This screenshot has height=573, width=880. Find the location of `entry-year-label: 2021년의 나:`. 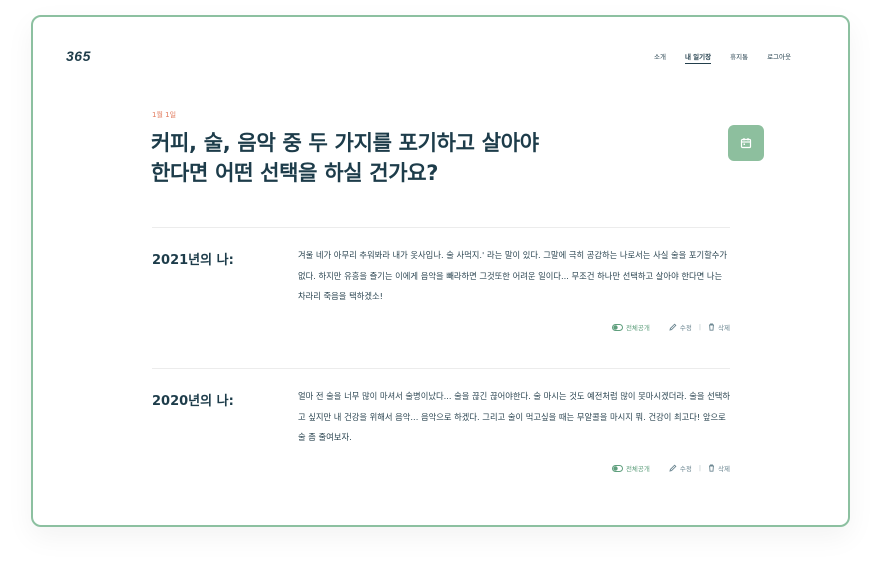

entry-year-label: 2021년의 나: is located at coordinates (193, 260).